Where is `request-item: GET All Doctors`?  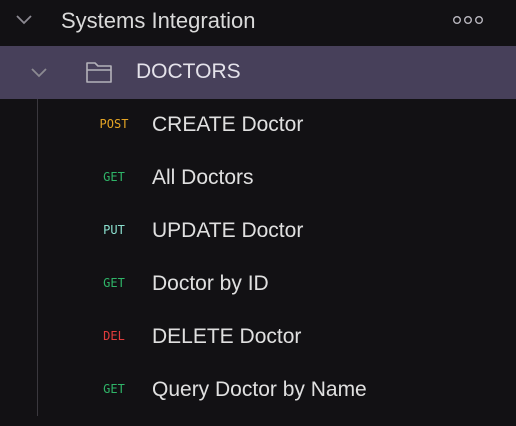 request-item: GET All Doctors is located at coordinates (277, 179).